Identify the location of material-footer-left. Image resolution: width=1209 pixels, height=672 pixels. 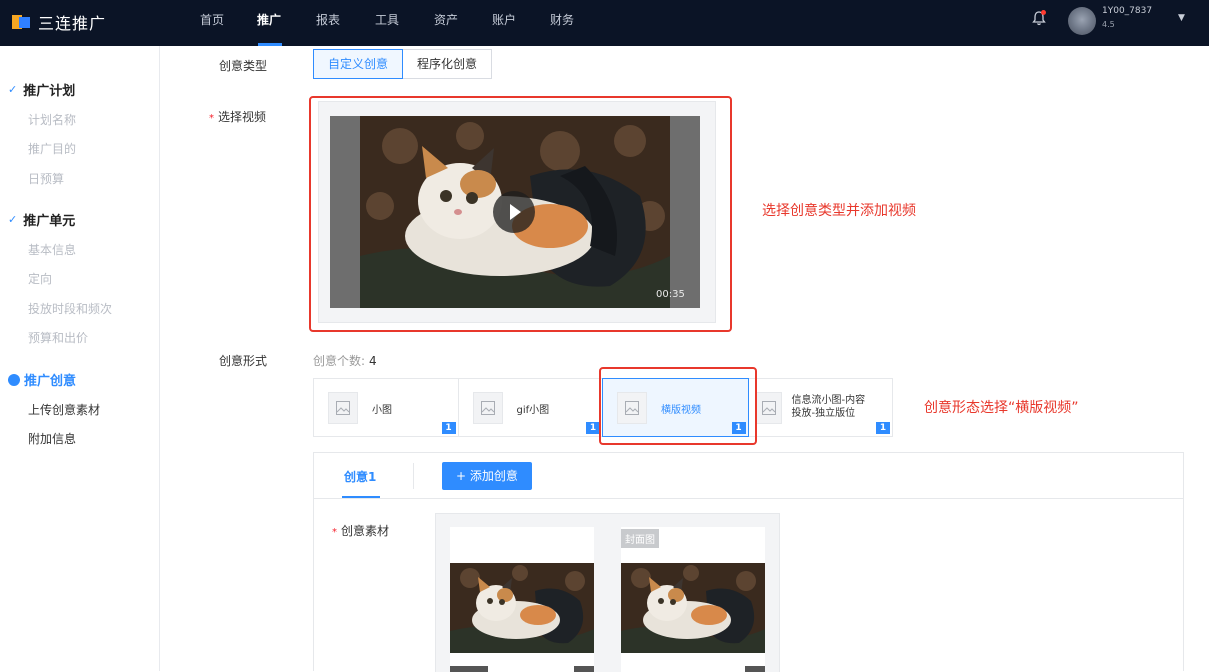
(469, 669).